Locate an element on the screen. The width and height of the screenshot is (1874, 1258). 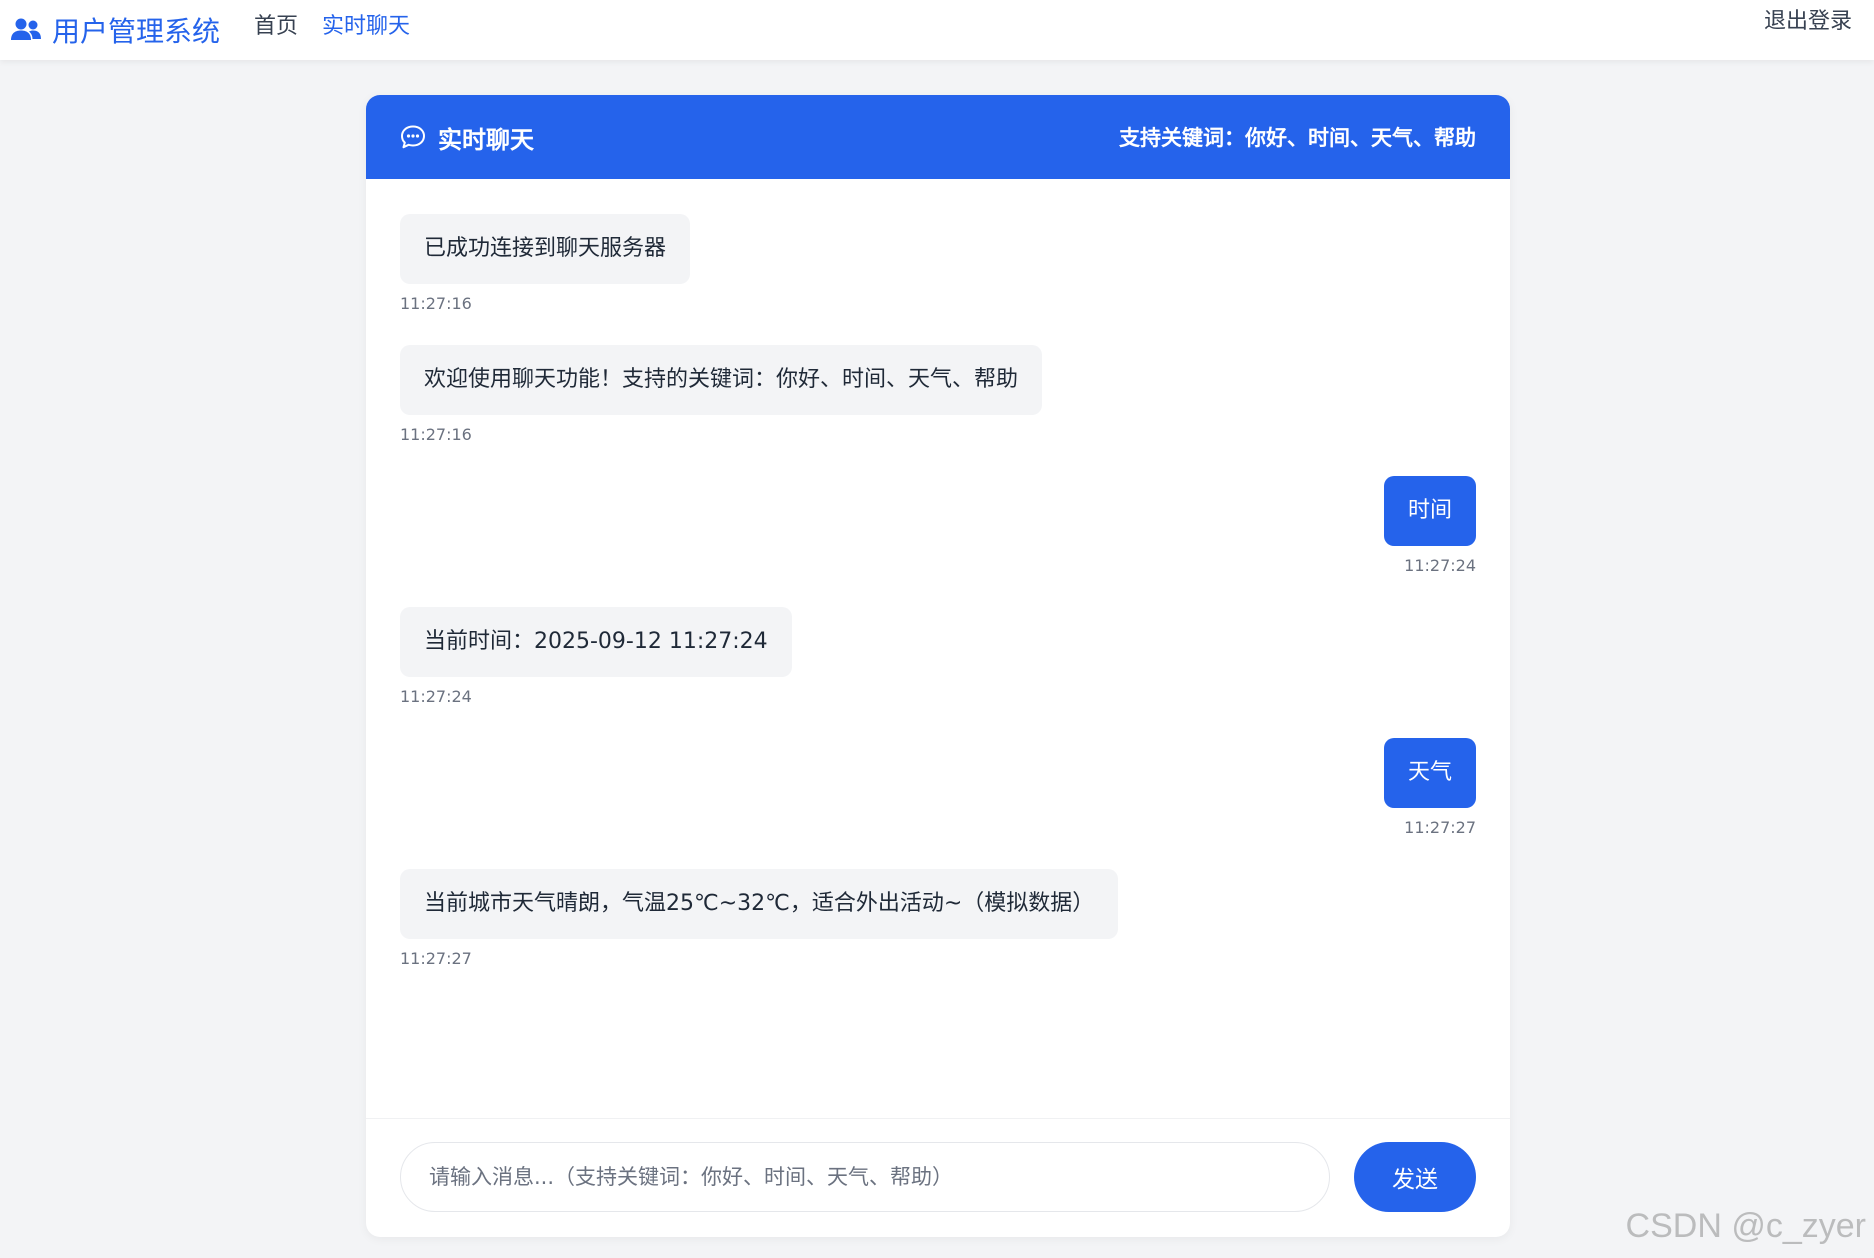
brand: 用户管理系统 is located at coordinates (115, 30).